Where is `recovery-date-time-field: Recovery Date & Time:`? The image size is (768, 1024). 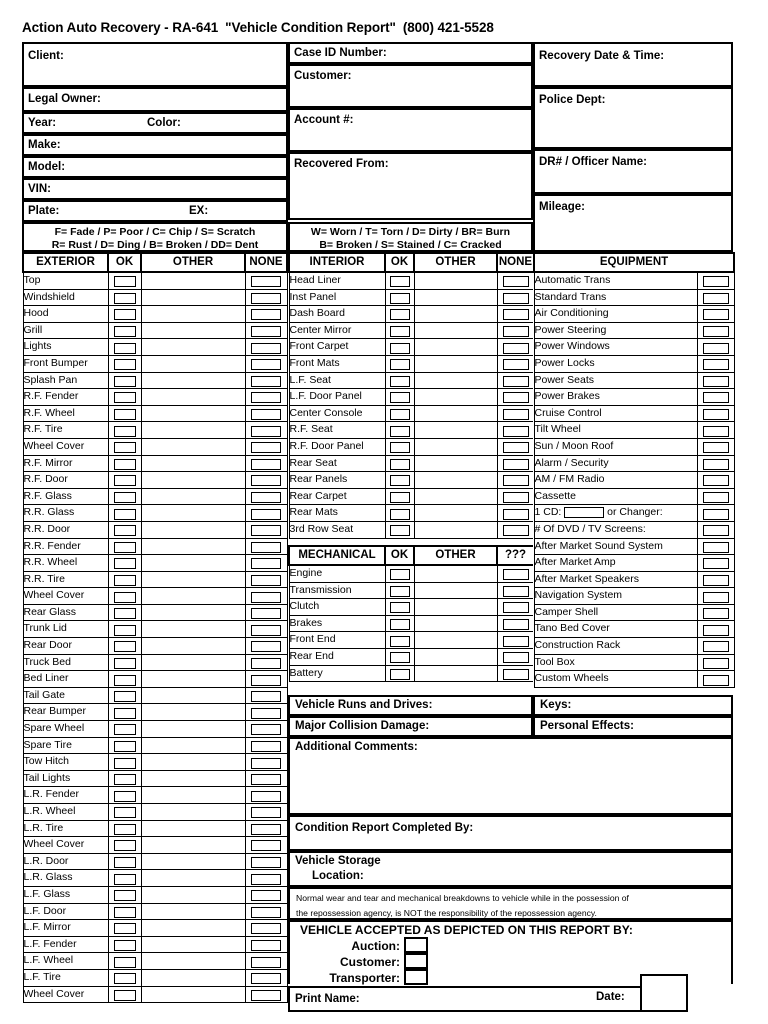
recovery-date-time-field: Recovery Date & Time: is located at coordinates (633, 64).